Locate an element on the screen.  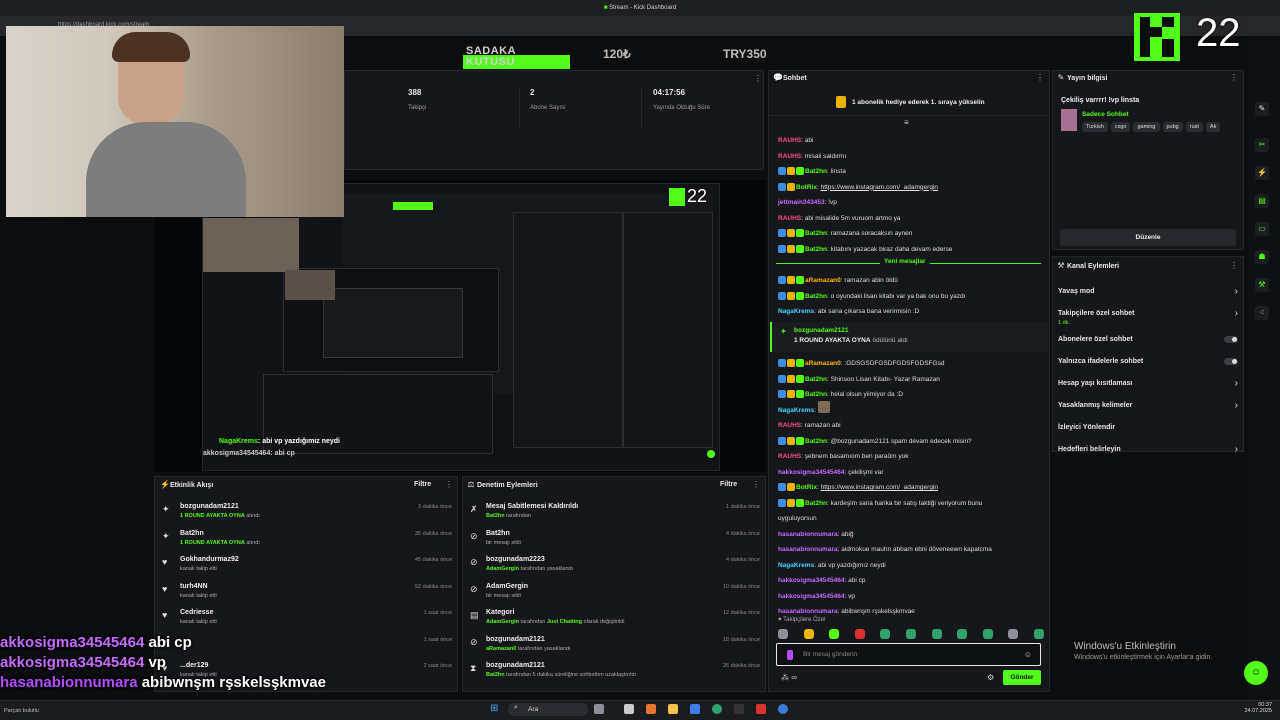
tag-chip: Turkish is located at coordinates (1095, 127).